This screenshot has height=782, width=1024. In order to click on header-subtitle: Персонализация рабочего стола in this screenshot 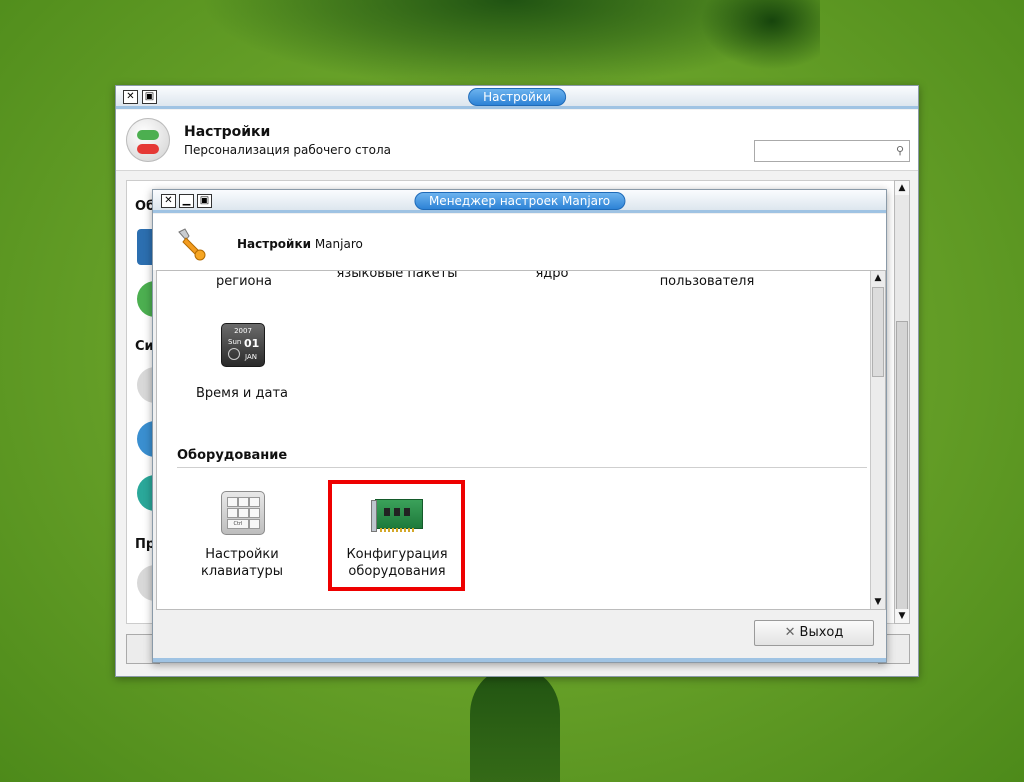, I will do `click(287, 150)`.